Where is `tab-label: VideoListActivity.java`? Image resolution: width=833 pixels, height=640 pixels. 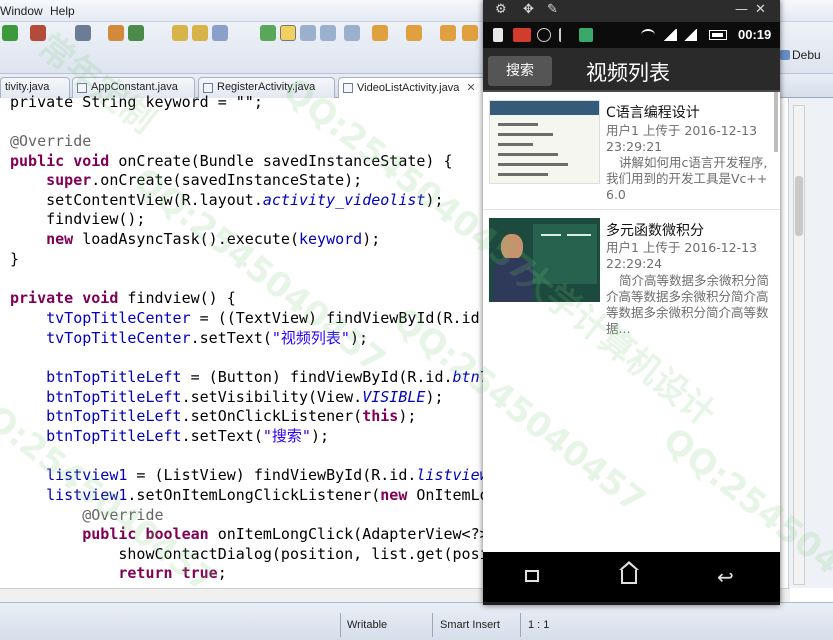 tab-label: VideoListActivity.java is located at coordinates (408, 88).